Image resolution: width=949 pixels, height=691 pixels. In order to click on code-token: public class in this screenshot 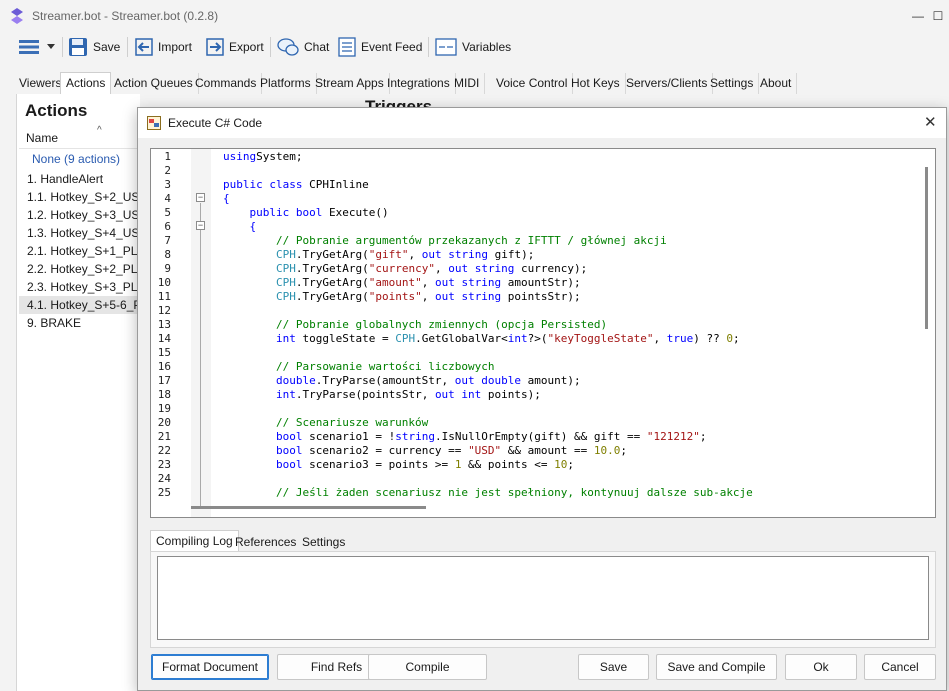, I will do `click(263, 184)`.